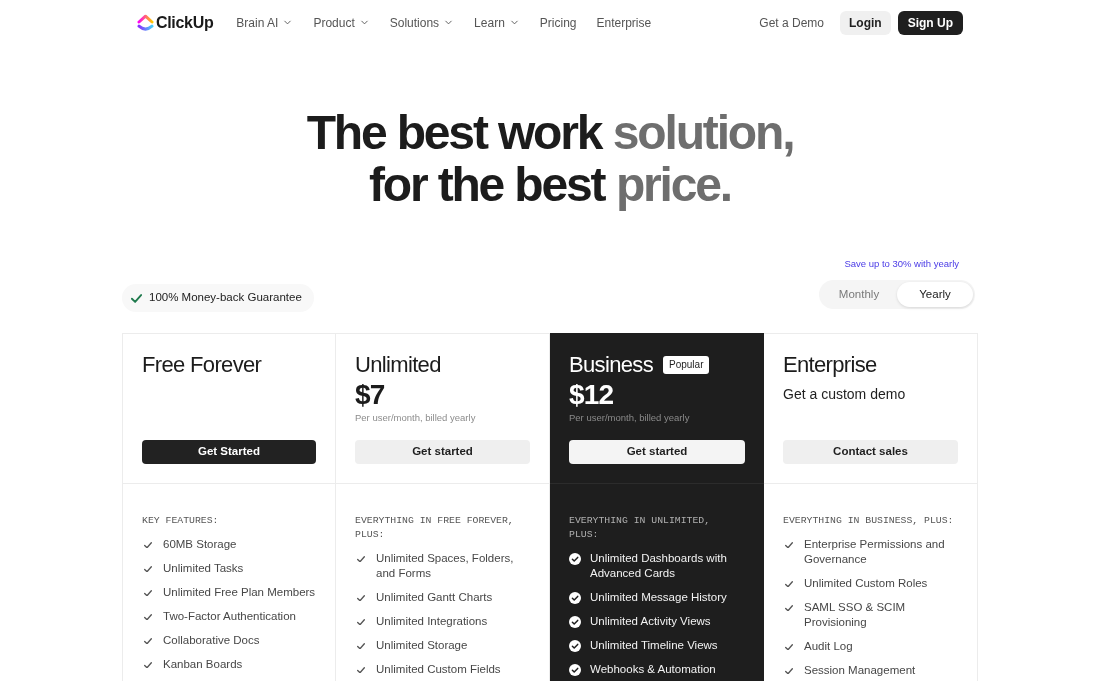 This screenshot has height=681, width=1100. What do you see at coordinates (435, 528) in the screenshot?
I see `features-heading: EVERYTHING IN FREE FOREVER, PLUS:` at bounding box center [435, 528].